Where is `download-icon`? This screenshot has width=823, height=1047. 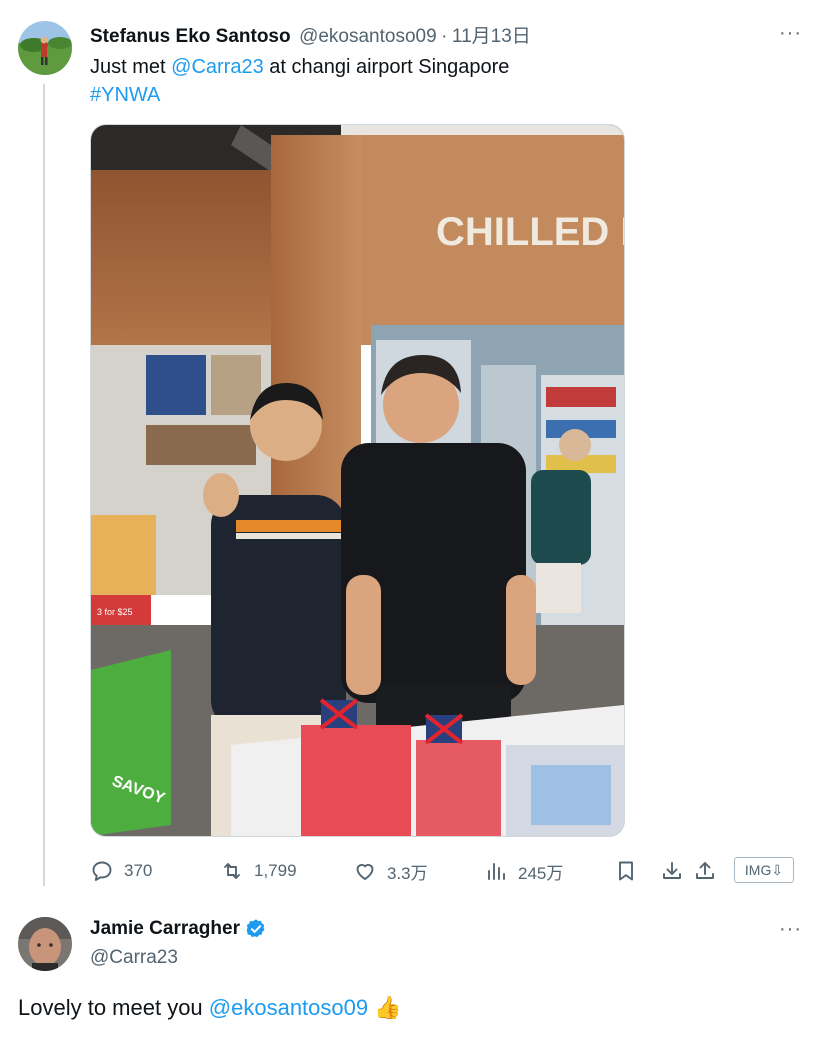
download-icon is located at coordinates (672, 870).